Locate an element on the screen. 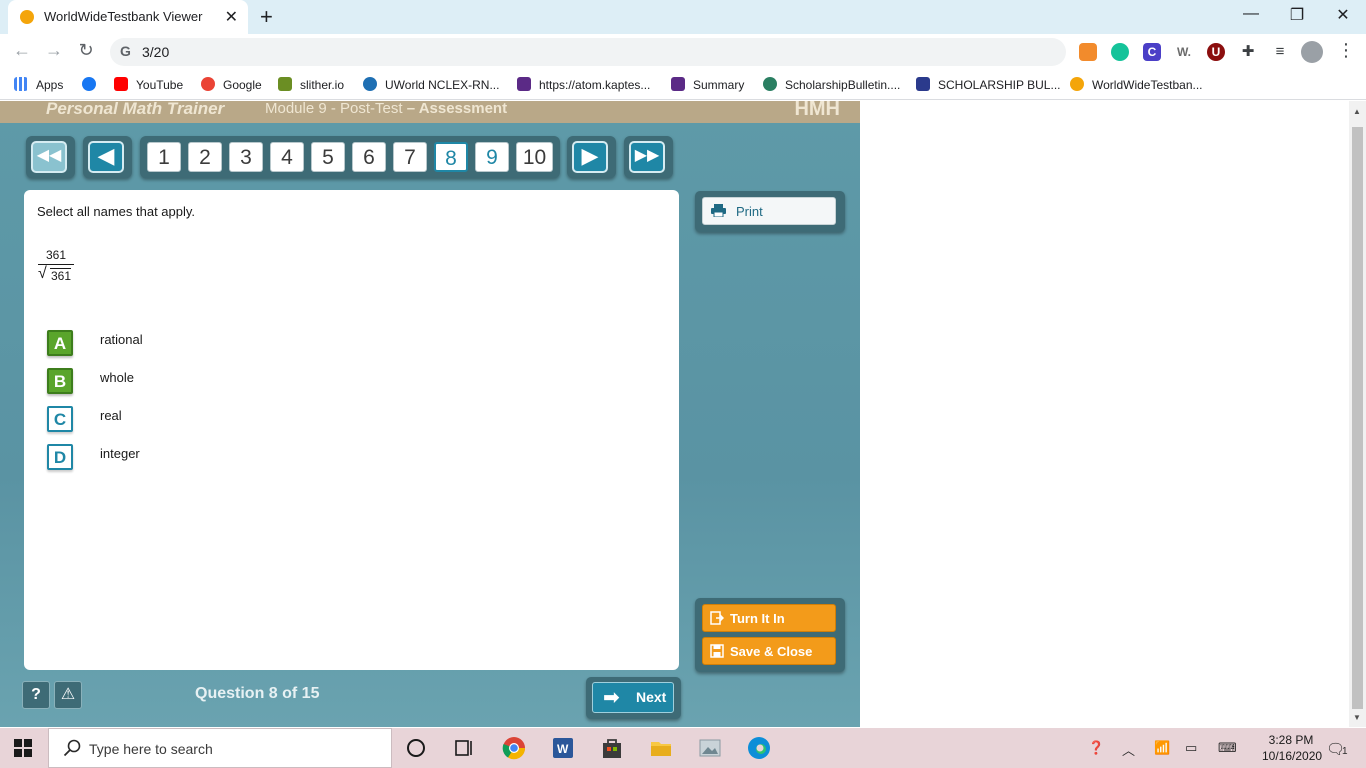 The image size is (1366, 768). page-button-9: 9 is located at coordinates (492, 157).